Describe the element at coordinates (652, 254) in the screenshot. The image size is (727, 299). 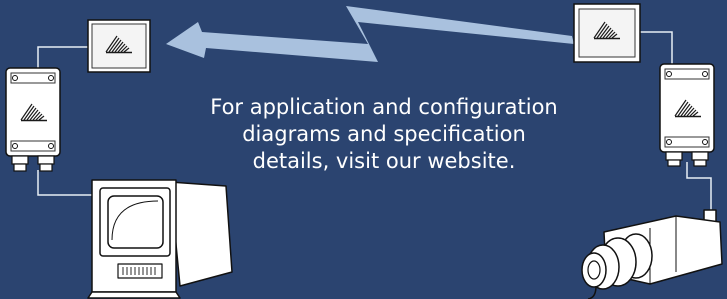
I see `cctv-camera` at that location.